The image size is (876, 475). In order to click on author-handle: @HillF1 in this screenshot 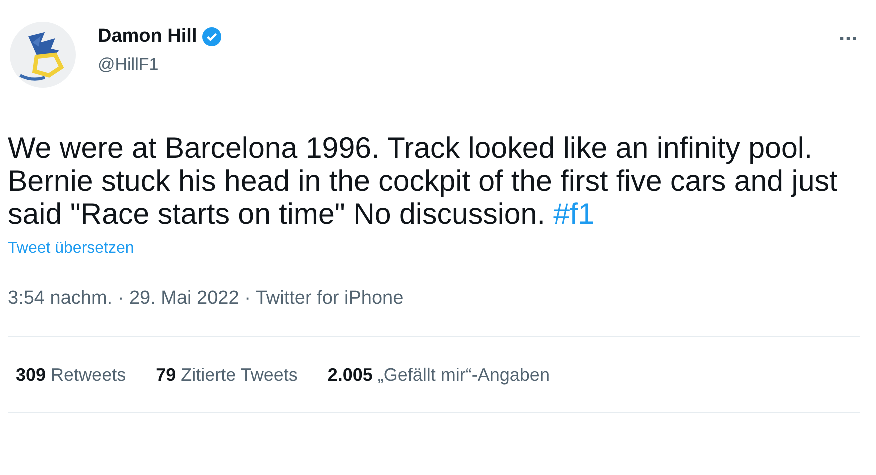, I will do `click(468, 65)`.